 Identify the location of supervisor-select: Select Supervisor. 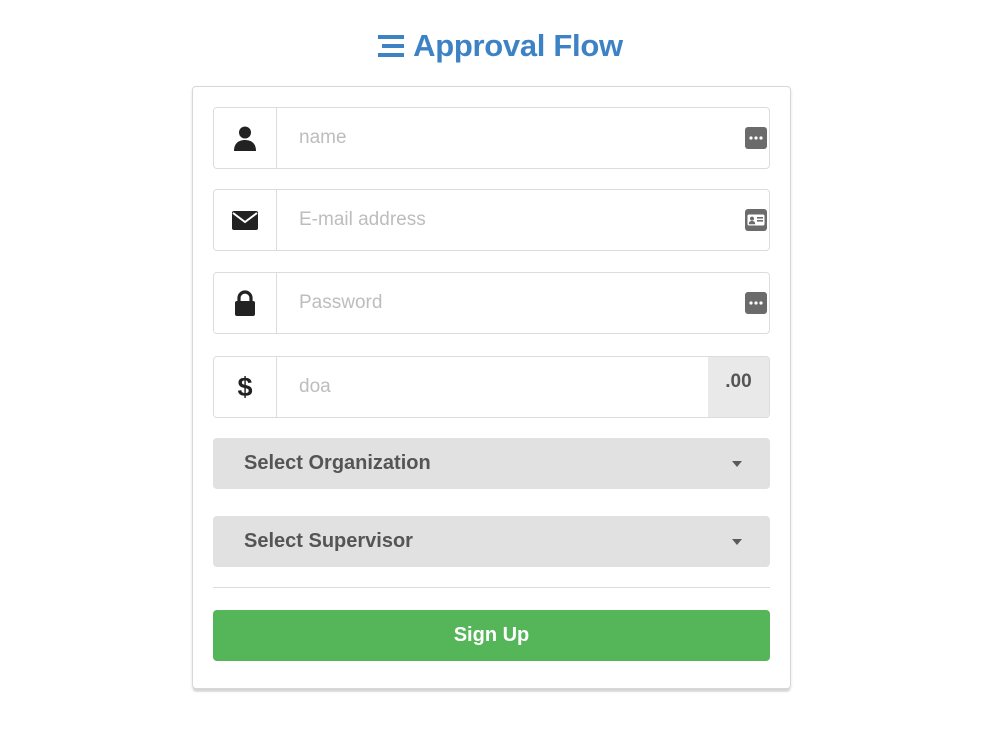
(491, 541).